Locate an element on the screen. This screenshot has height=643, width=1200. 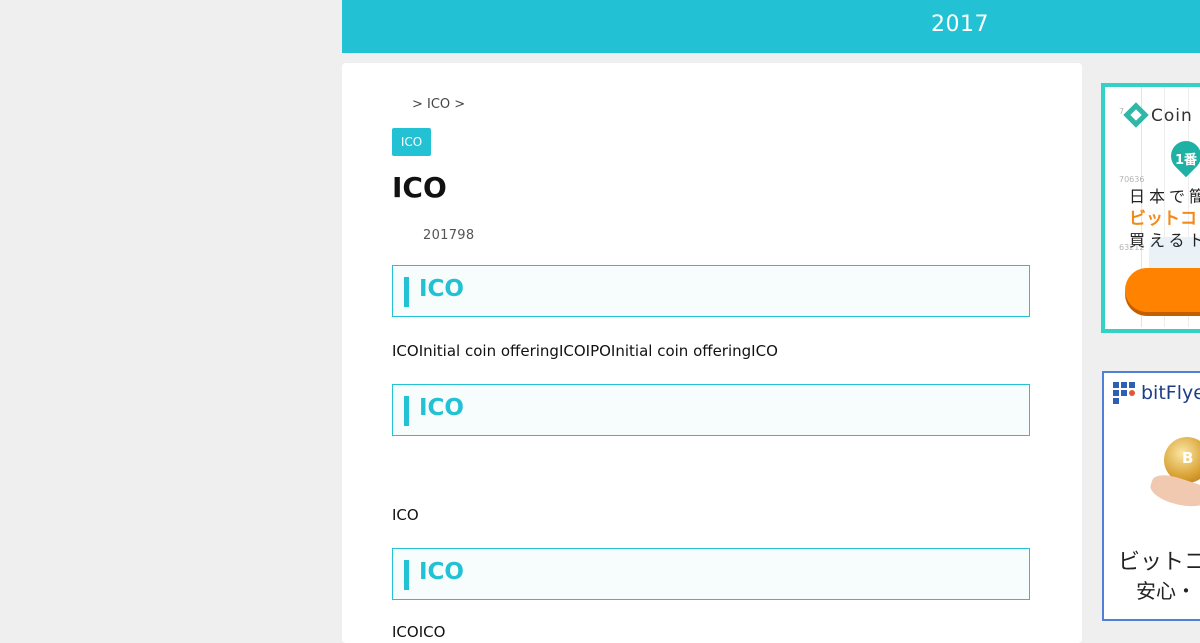
paragraph: ICO is located at coordinates (405, 515).